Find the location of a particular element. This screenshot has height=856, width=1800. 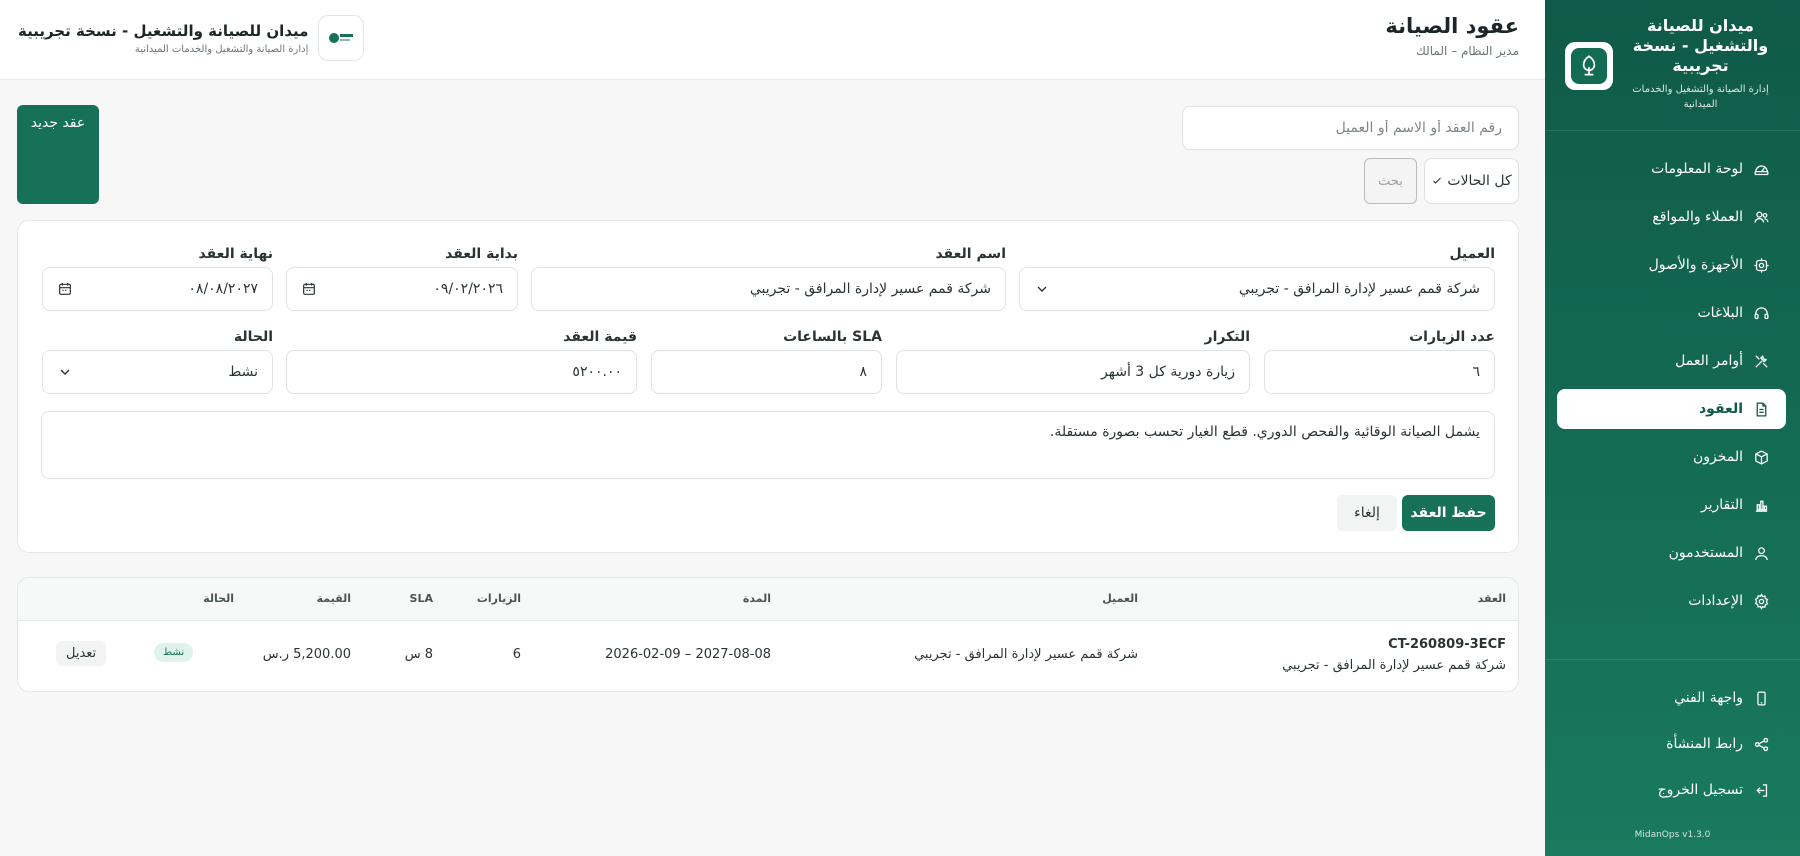

sidebar-item-reports: التقارير is located at coordinates (1671, 505).